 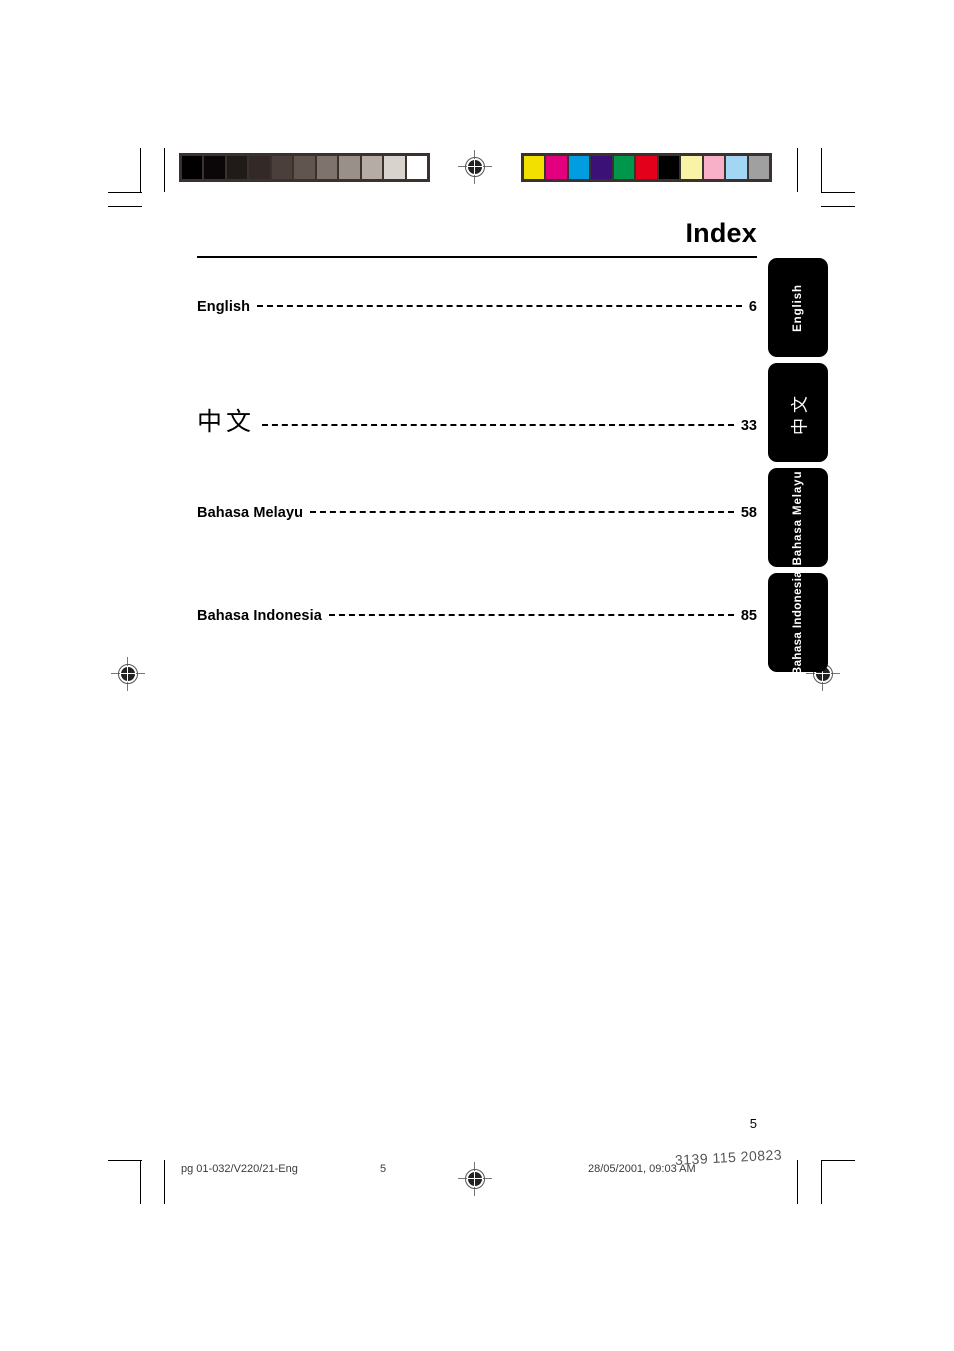 What do you see at coordinates (128, 674) in the screenshot?
I see `registration-mark-left` at bounding box center [128, 674].